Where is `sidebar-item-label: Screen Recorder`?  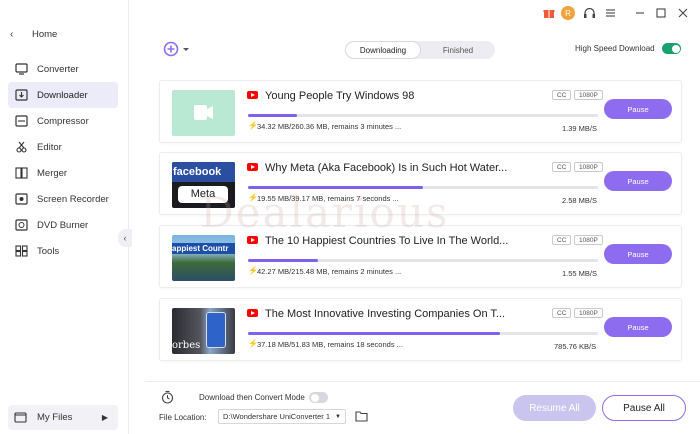
sidebar-item-label: Screen Recorder is located at coordinates (73, 199).